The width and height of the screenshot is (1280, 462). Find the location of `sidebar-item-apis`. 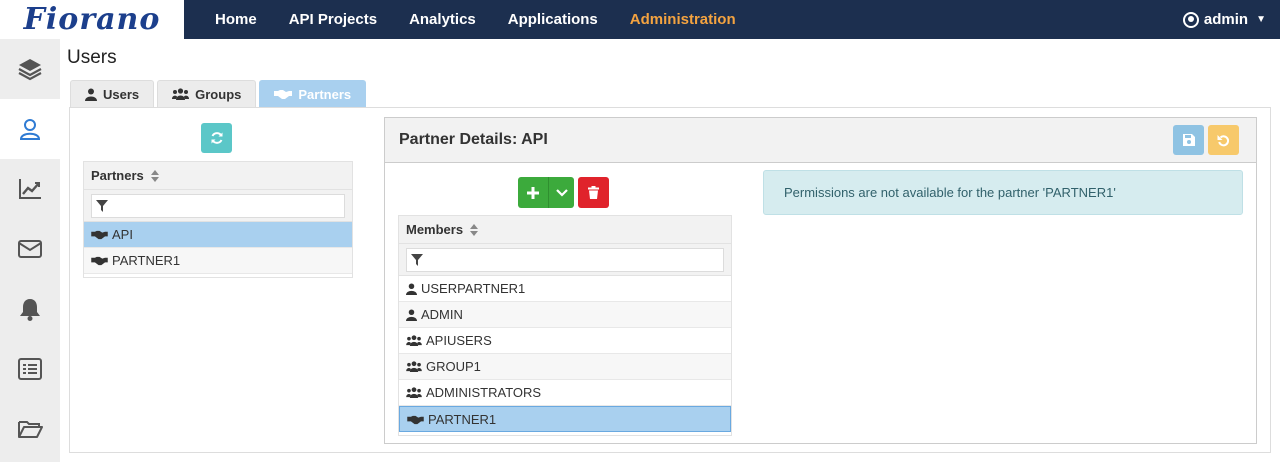

sidebar-item-apis is located at coordinates (30, 69).